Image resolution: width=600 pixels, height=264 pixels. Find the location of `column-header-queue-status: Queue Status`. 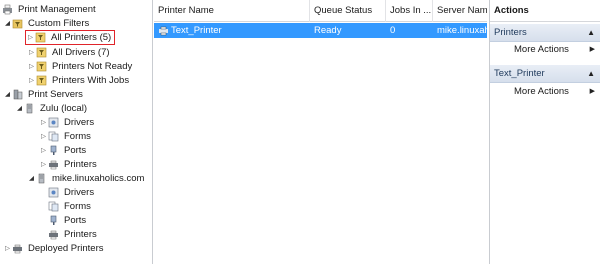

column-header-queue-status: Queue Status is located at coordinates (348, 11).